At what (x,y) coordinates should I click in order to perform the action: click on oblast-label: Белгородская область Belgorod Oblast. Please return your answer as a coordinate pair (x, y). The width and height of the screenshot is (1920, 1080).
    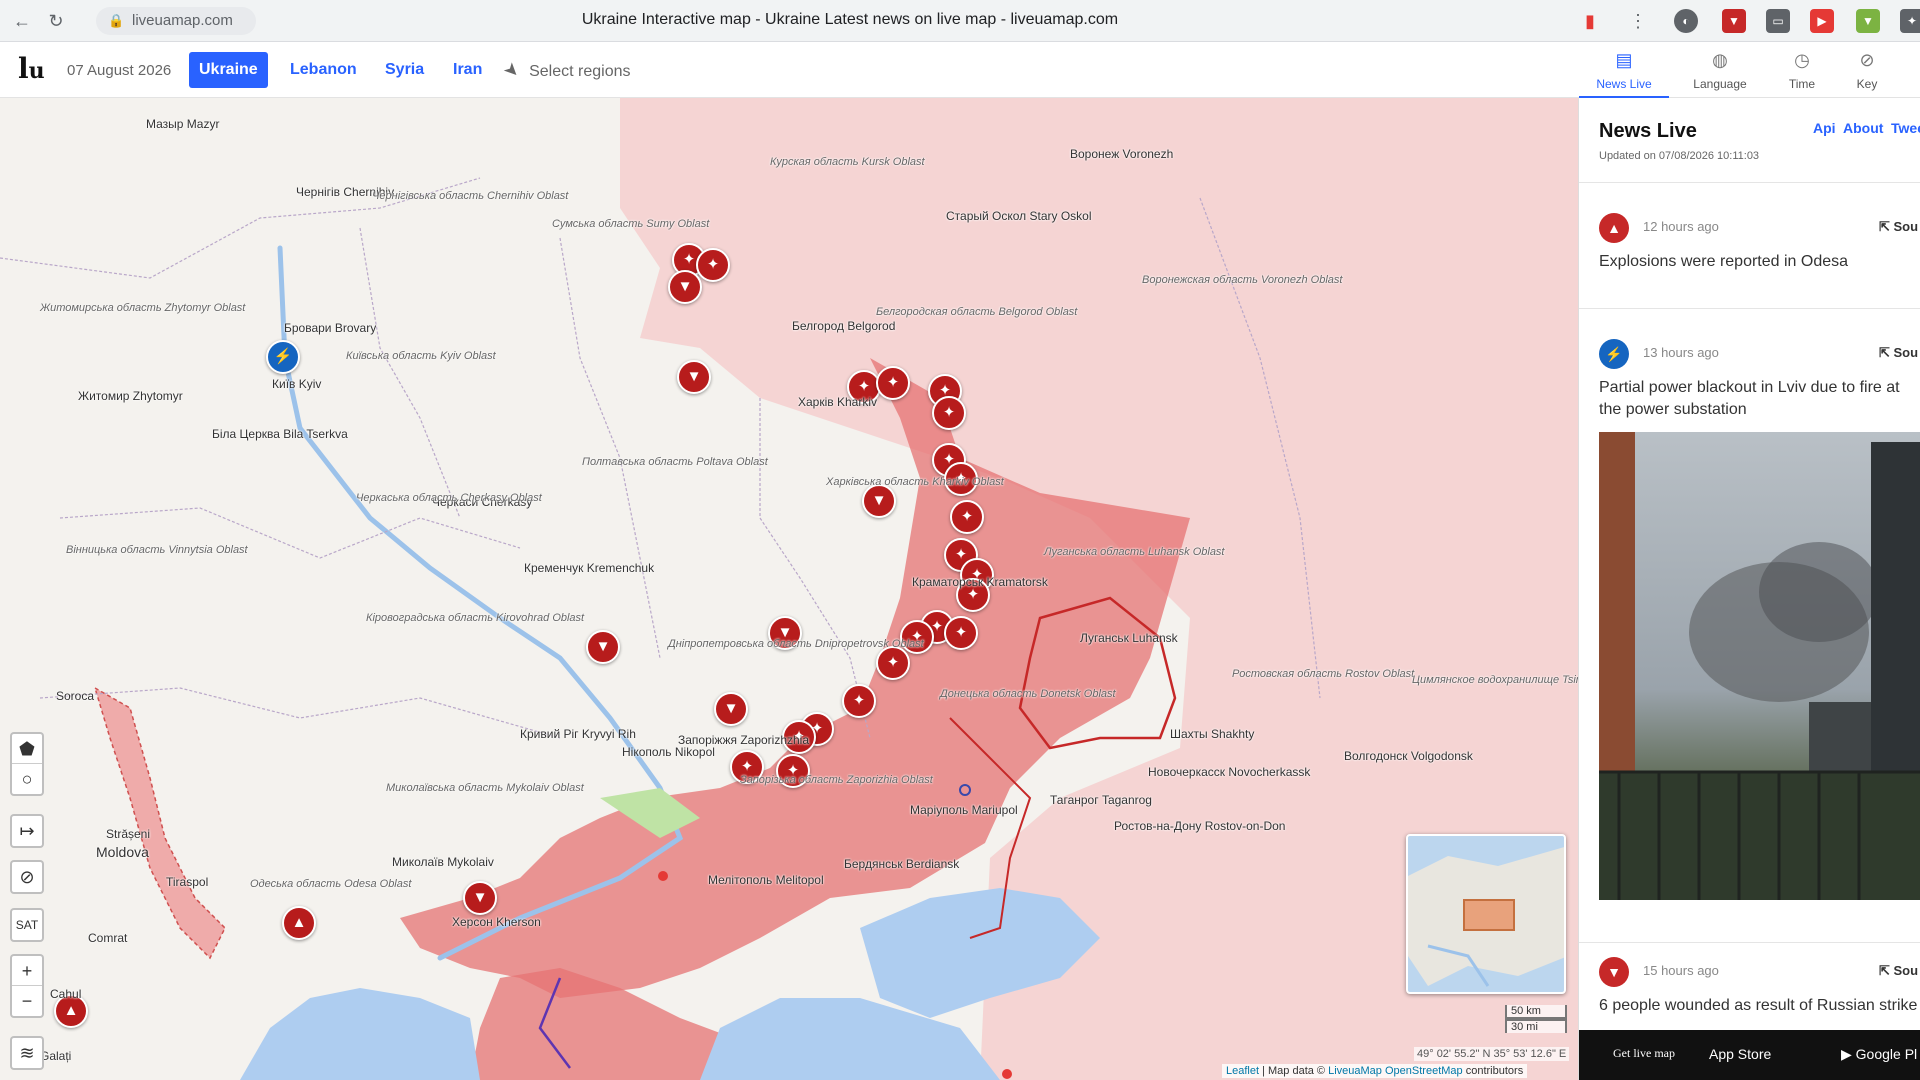
    Looking at the image, I should click on (976, 312).